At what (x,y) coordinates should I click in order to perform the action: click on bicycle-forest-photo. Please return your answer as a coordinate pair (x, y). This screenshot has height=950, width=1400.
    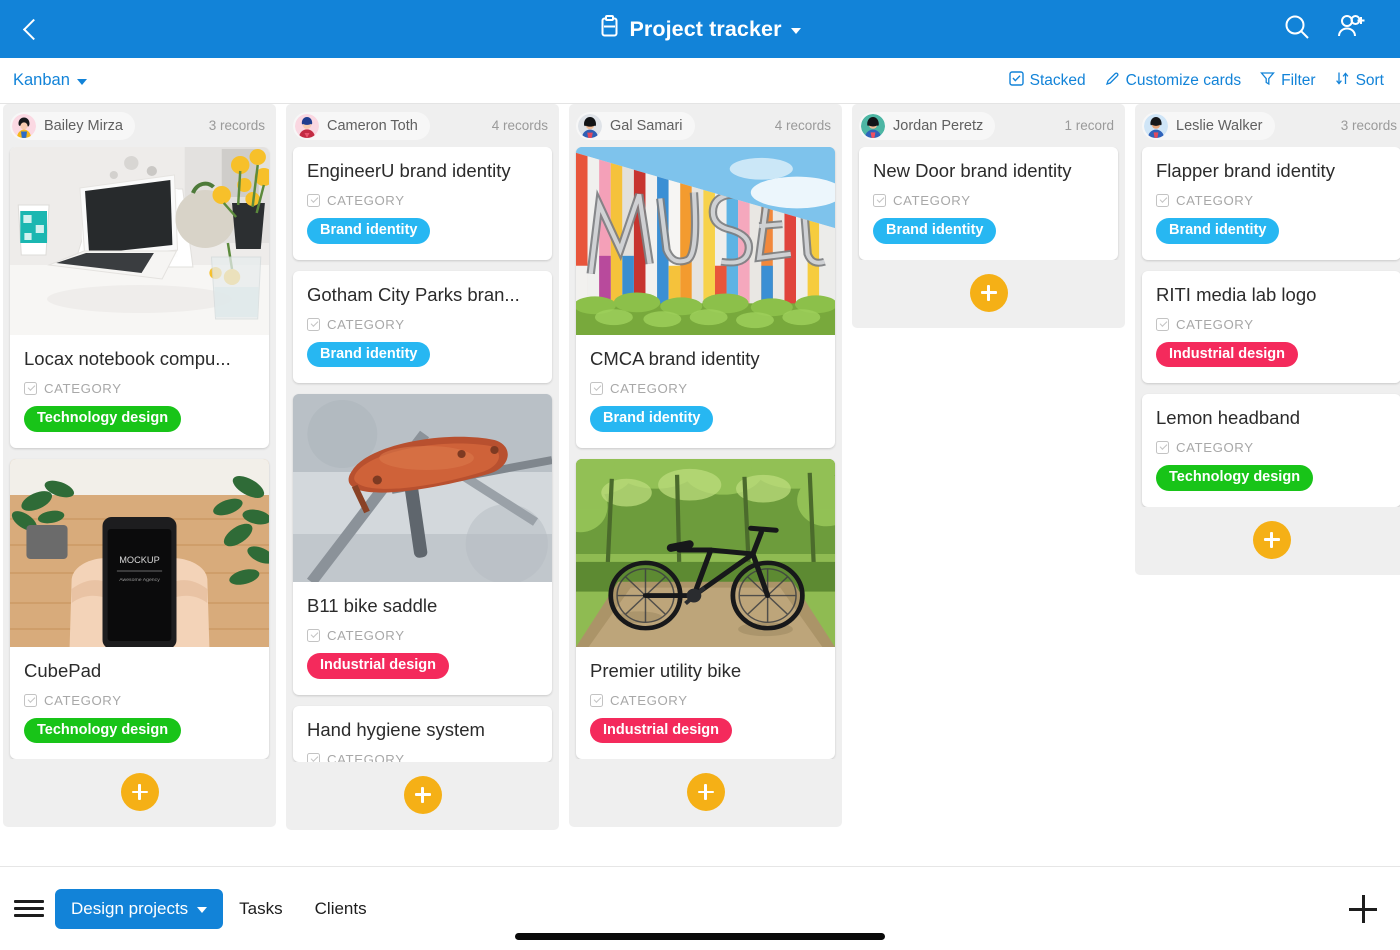
    Looking at the image, I should click on (705, 552).